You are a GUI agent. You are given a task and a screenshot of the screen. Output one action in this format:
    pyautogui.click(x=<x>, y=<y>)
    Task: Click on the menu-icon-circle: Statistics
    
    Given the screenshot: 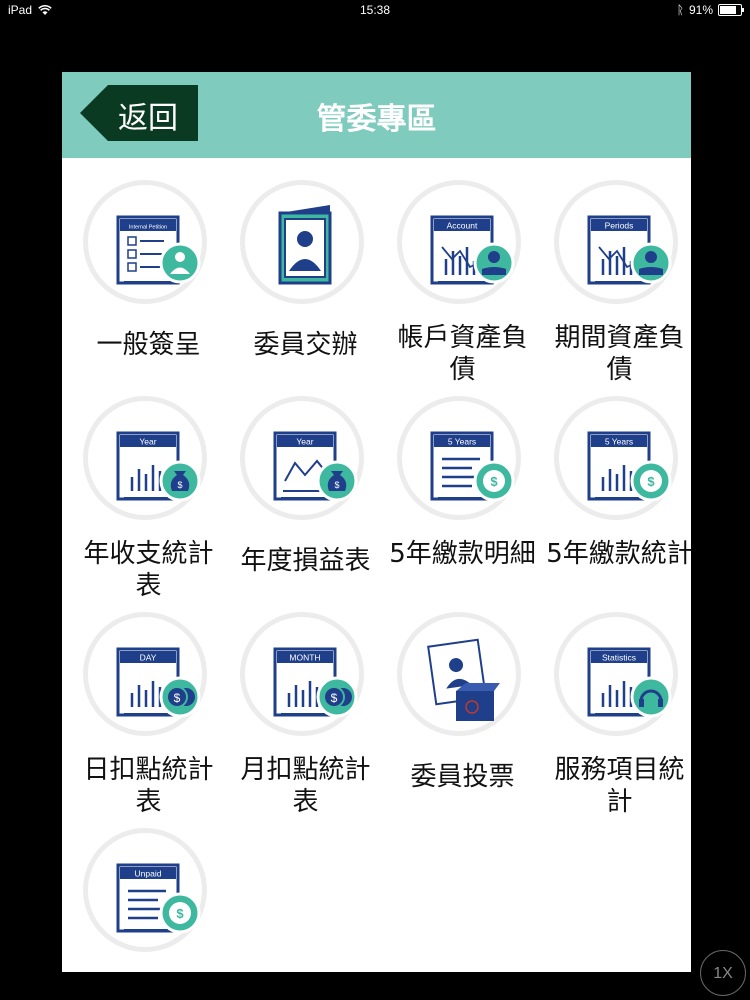 What is the action you would take?
    pyautogui.click(x=616, y=674)
    